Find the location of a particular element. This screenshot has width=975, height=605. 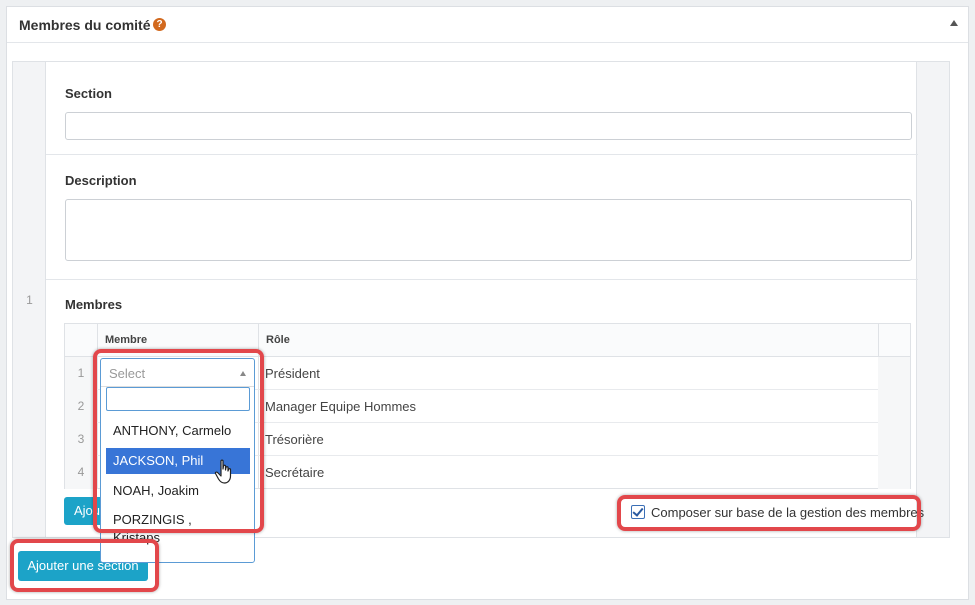

row-index: 2 is located at coordinates (81, 406).